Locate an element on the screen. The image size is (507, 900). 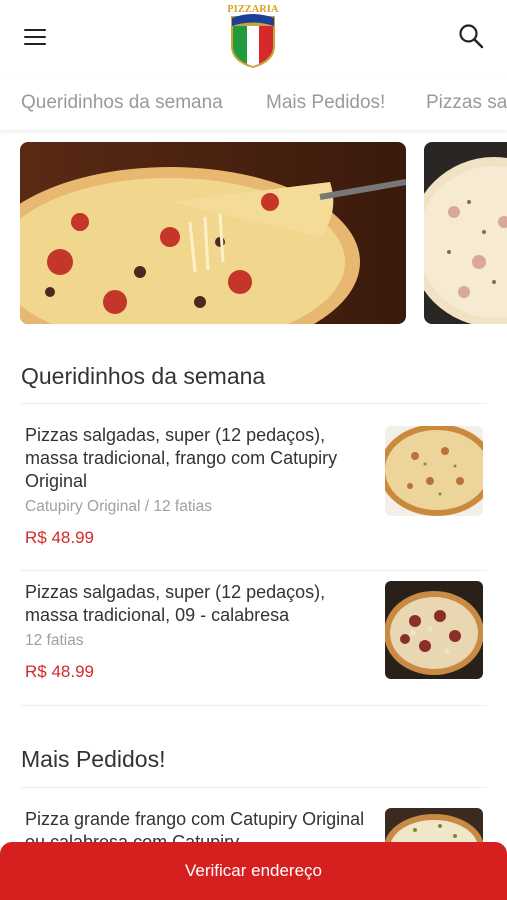
tab-queridinhos: Queridinhos da semana is located at coordinates (122, 103).